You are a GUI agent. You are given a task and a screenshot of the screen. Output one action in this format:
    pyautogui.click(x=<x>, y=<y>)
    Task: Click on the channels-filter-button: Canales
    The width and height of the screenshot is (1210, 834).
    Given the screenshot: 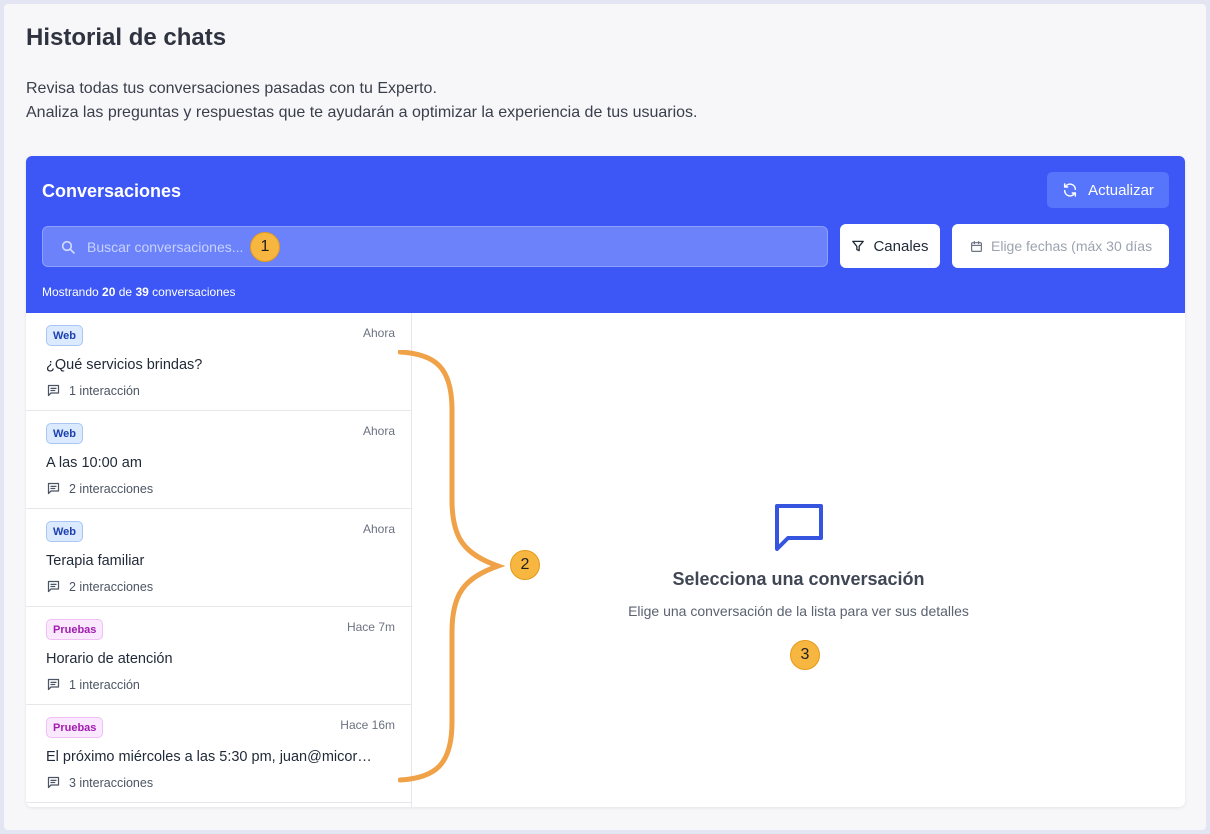 What is the action you would take?
    pyautogui.click(x=890, y=246)
    